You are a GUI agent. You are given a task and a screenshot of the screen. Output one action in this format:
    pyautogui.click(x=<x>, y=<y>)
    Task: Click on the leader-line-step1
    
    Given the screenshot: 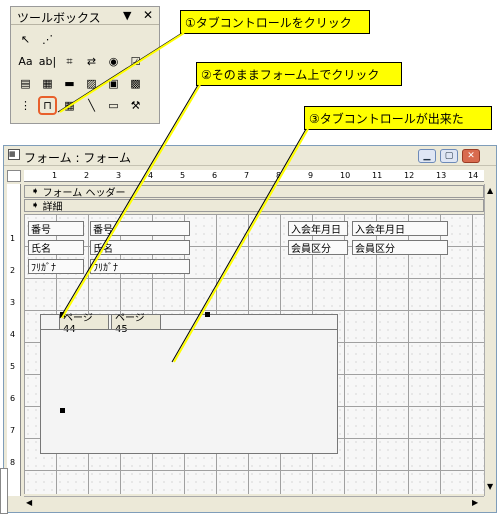 What is the action you would take?
    pyautogui.click(x=120, y=72)
    